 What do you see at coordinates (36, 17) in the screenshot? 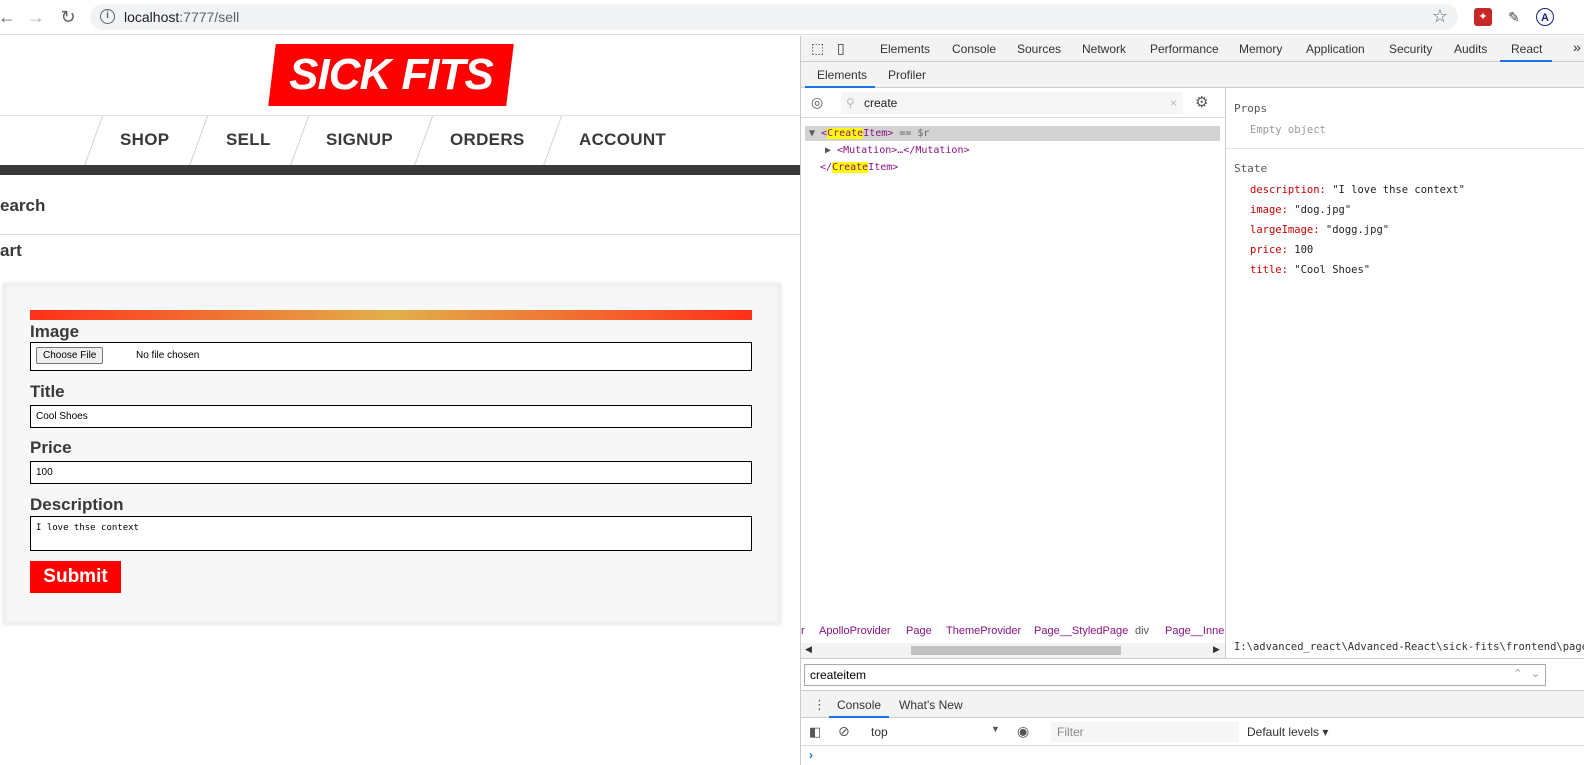
I see `forward-icon: →` at bounding box center [36, 17].